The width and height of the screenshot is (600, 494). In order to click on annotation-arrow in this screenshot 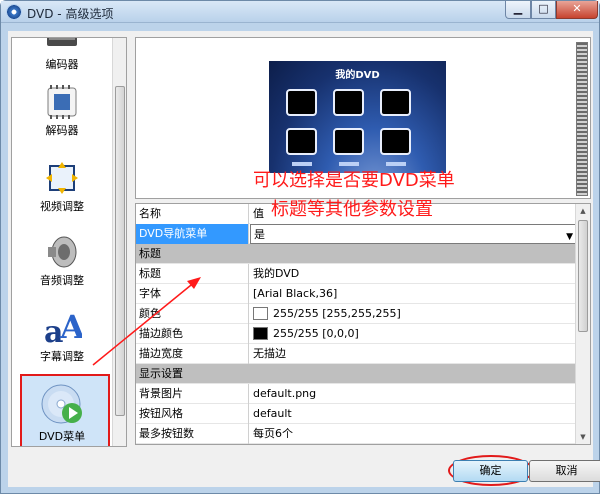, I will do `click(146, 321)`.